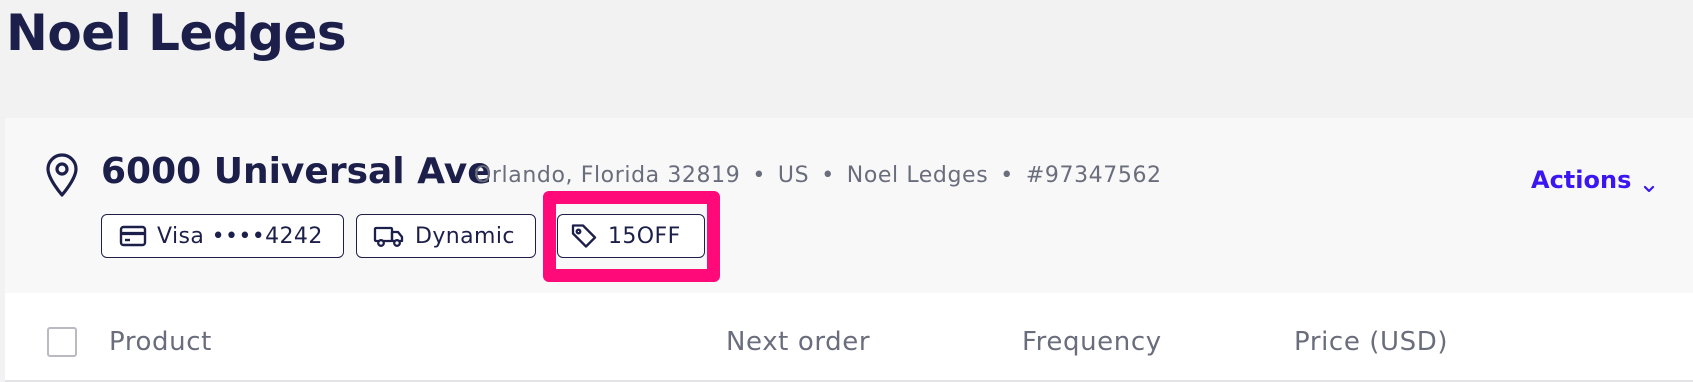 This screenshot has width=1693, height=382. What do you see at coordinates (917, 175) in the screenshot?
I see `customer-name: Noel Ledges` at bounding box center [917, 175].